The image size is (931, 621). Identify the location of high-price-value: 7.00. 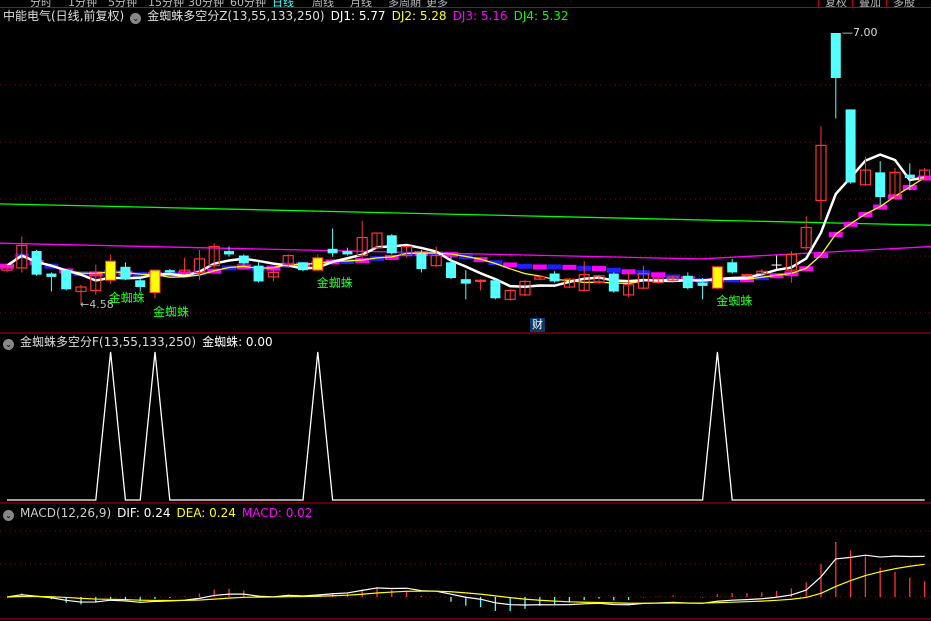
(865, 32).